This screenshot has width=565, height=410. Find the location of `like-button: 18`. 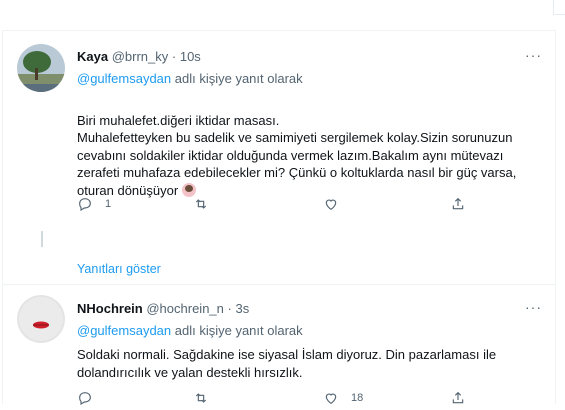

like-button: 18 is located at coordinates (343, 398).